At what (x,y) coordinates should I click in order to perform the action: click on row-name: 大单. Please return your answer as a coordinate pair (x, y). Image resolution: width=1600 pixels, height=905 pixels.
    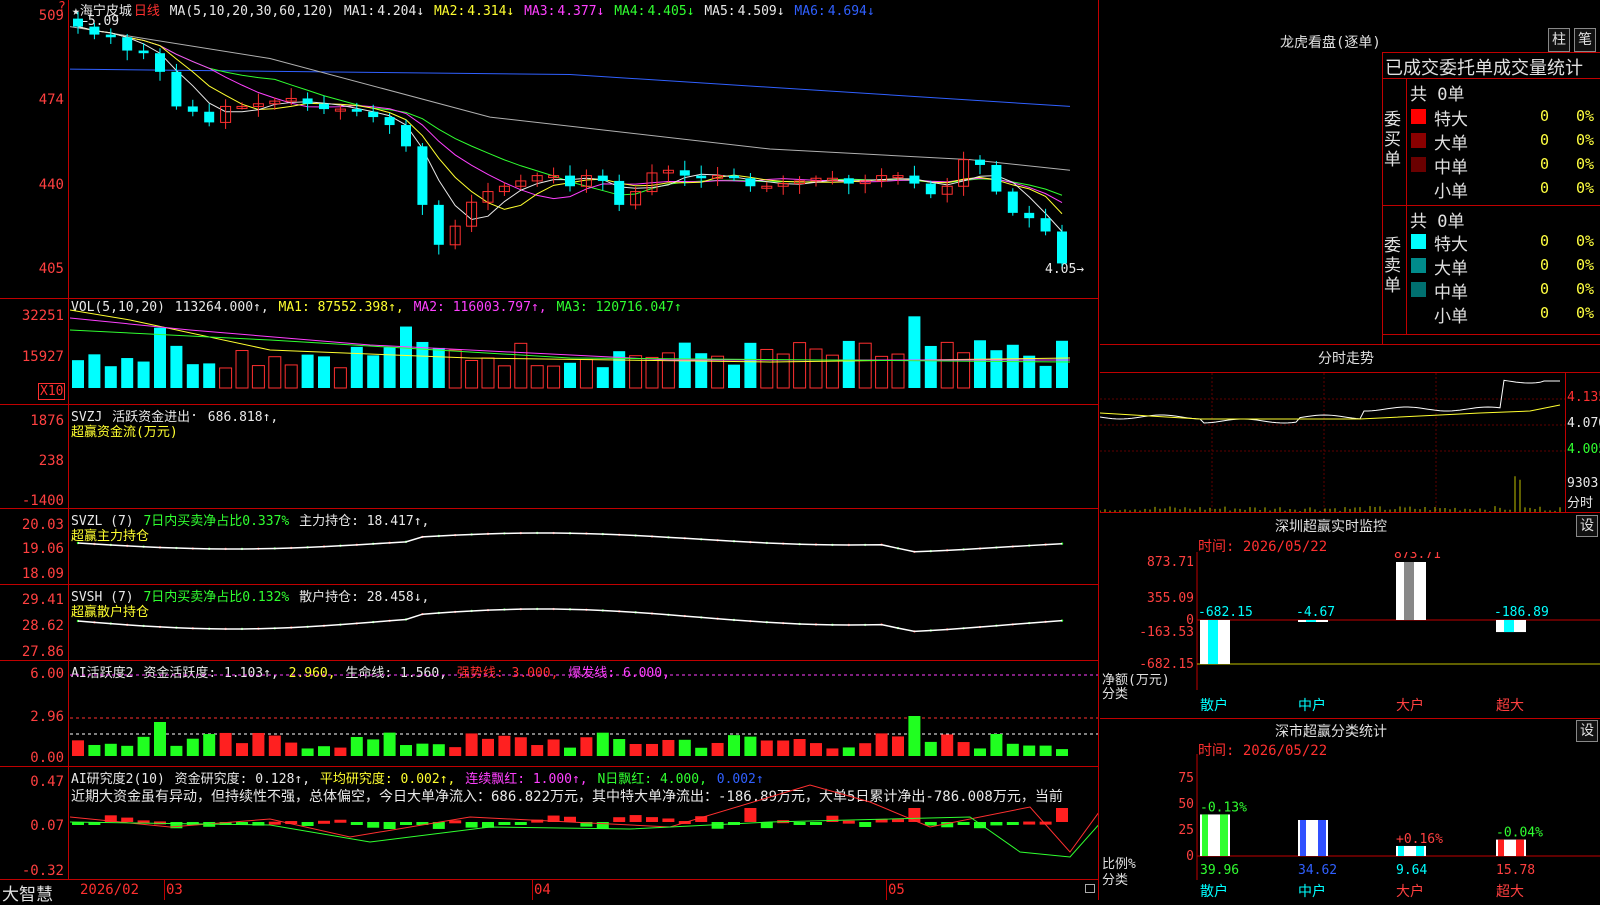
    Looking at the image, I should click on (1451, 144).